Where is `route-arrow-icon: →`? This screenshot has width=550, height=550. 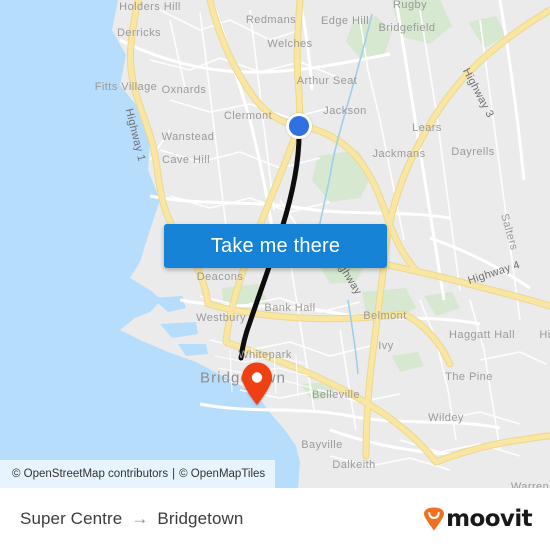 route-arrow-icon: → is located at coordinates (140, 518).